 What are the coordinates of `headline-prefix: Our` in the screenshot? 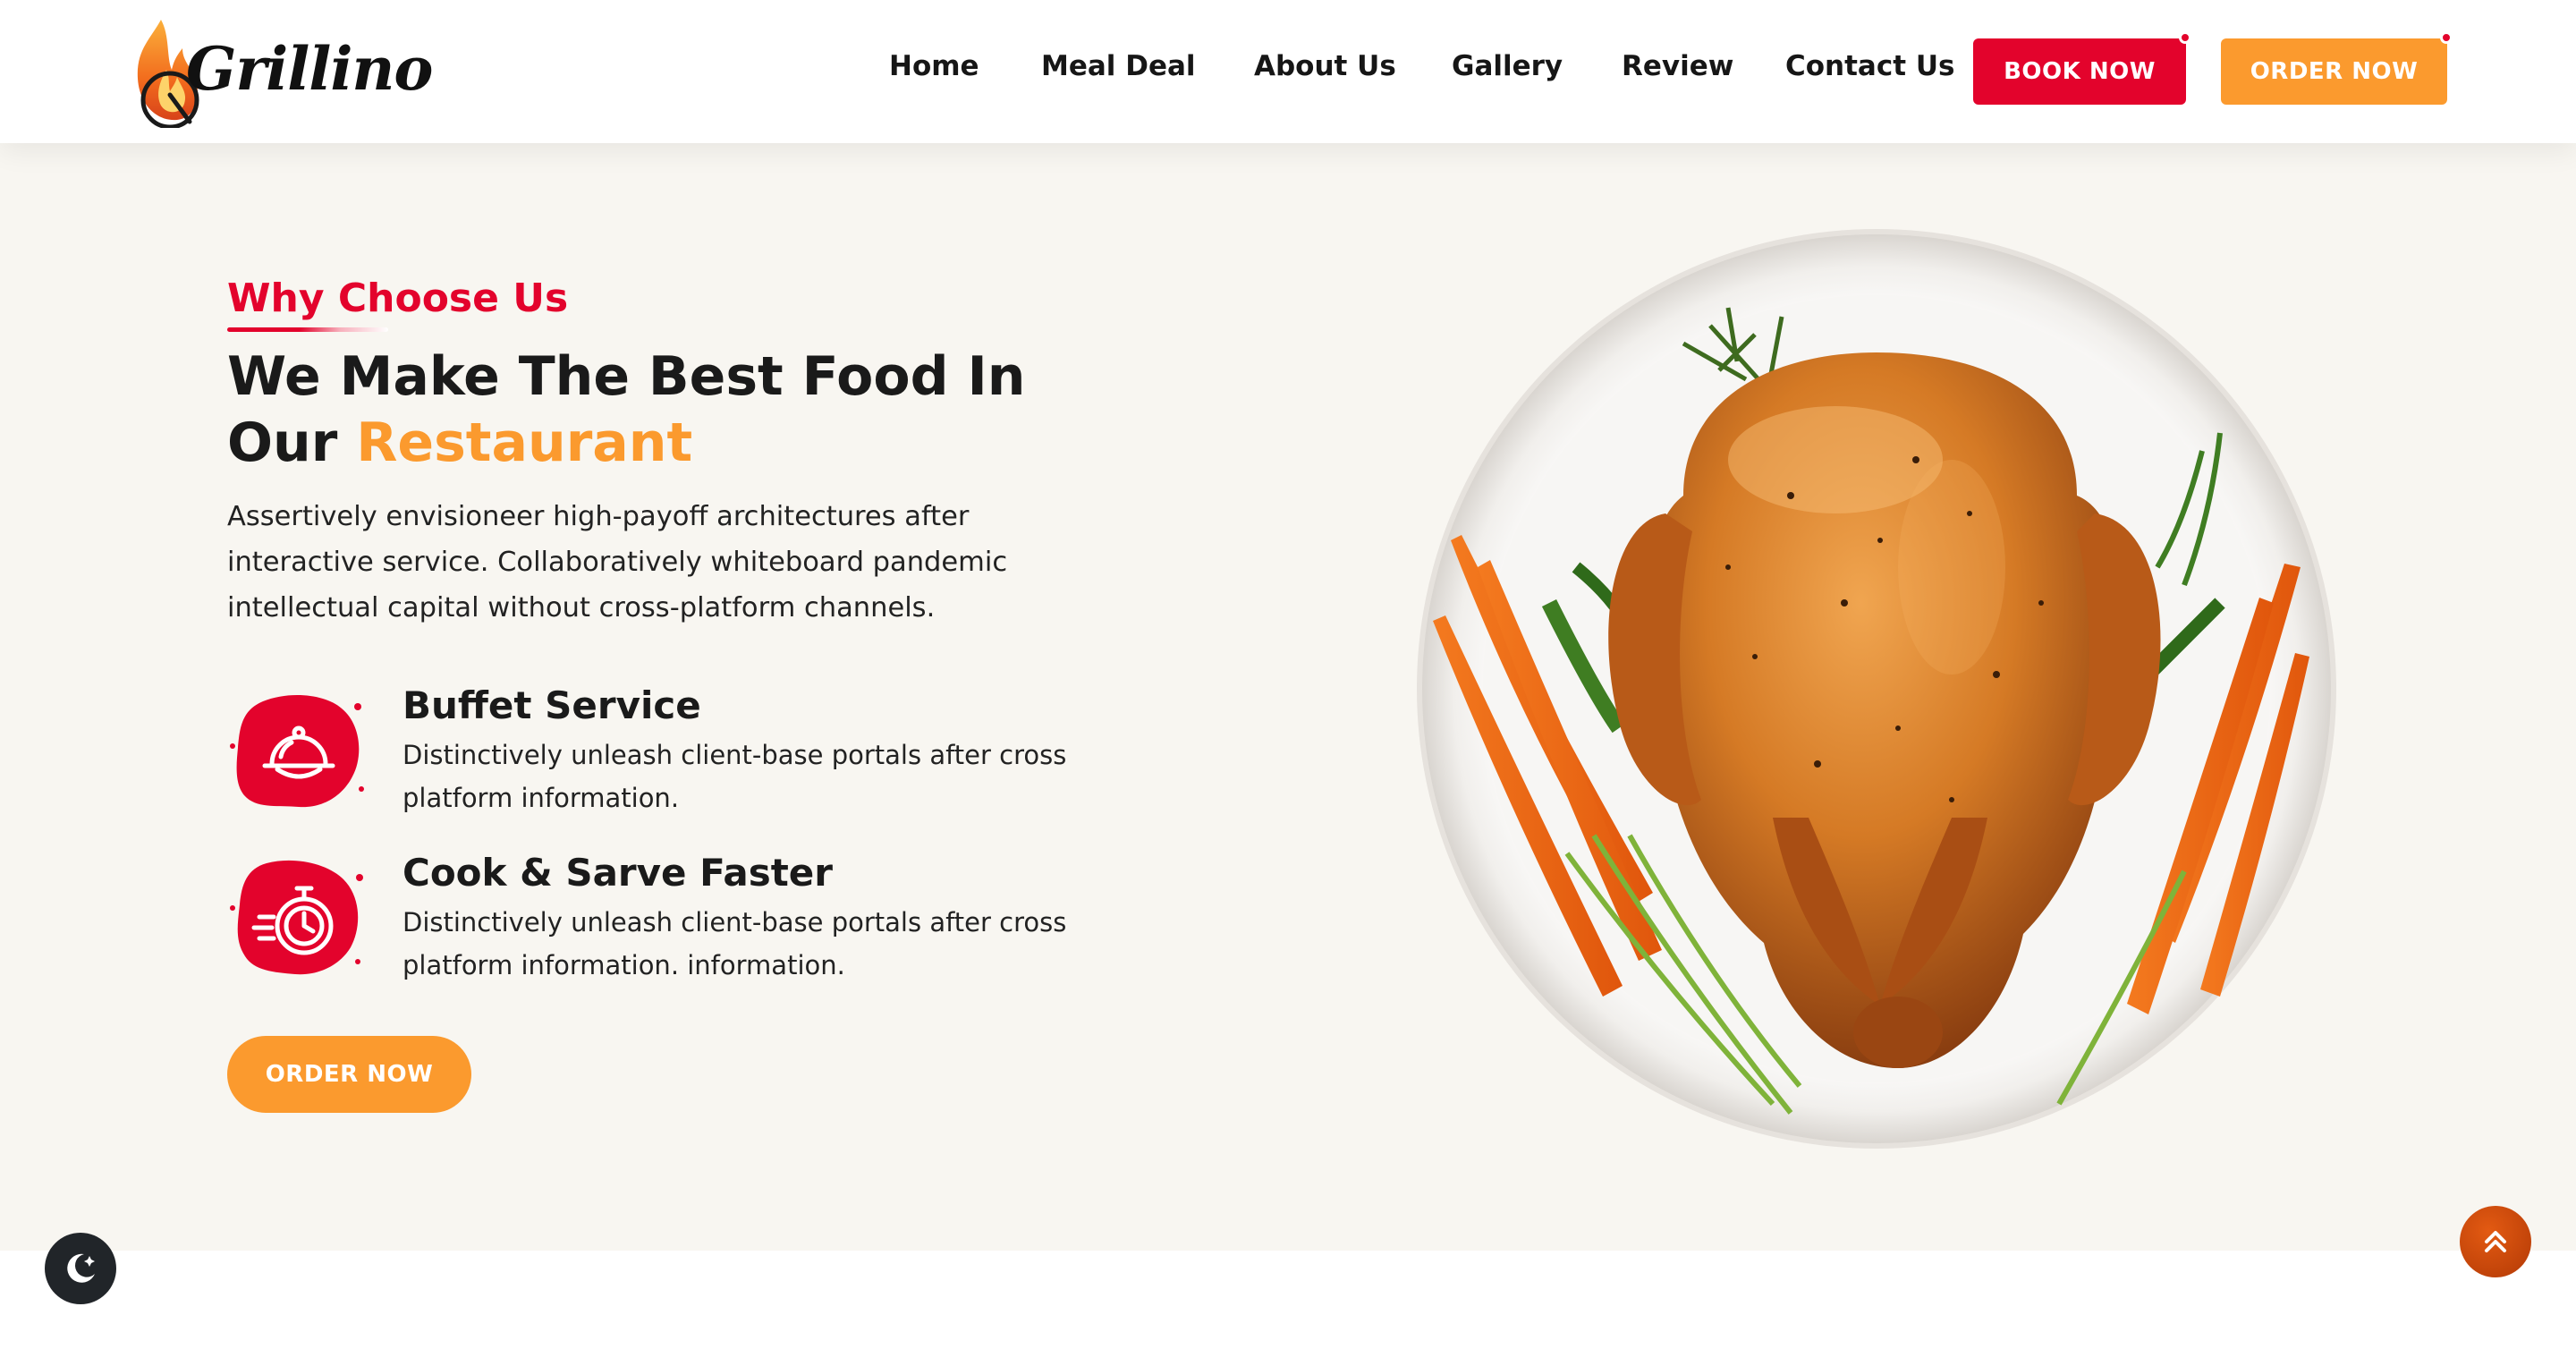 It's located at (292, 442).